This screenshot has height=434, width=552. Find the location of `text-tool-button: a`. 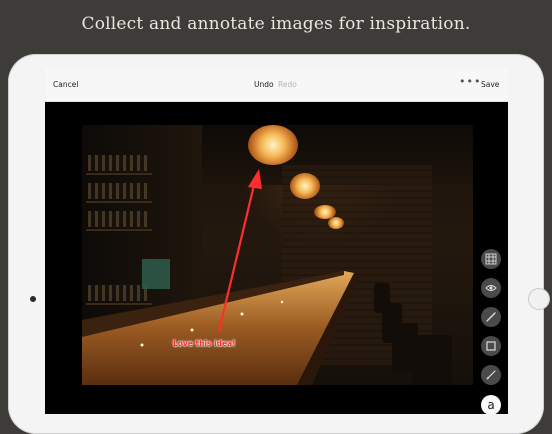

text-tool-button: a is located at coordinates (491, 404).